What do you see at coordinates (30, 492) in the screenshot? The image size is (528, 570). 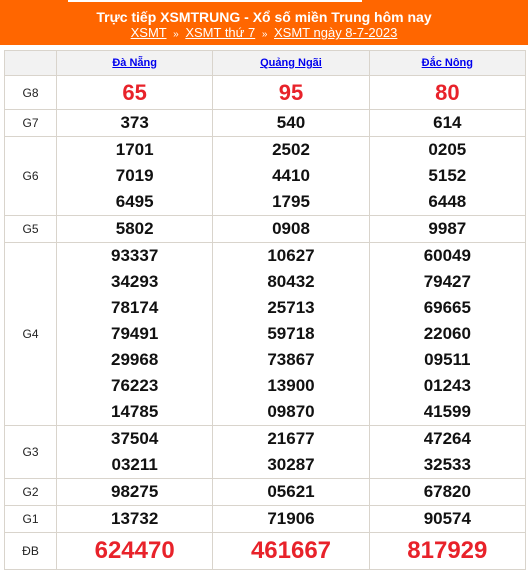 I see `prize-label: G2` at bounding box center [30, 492].